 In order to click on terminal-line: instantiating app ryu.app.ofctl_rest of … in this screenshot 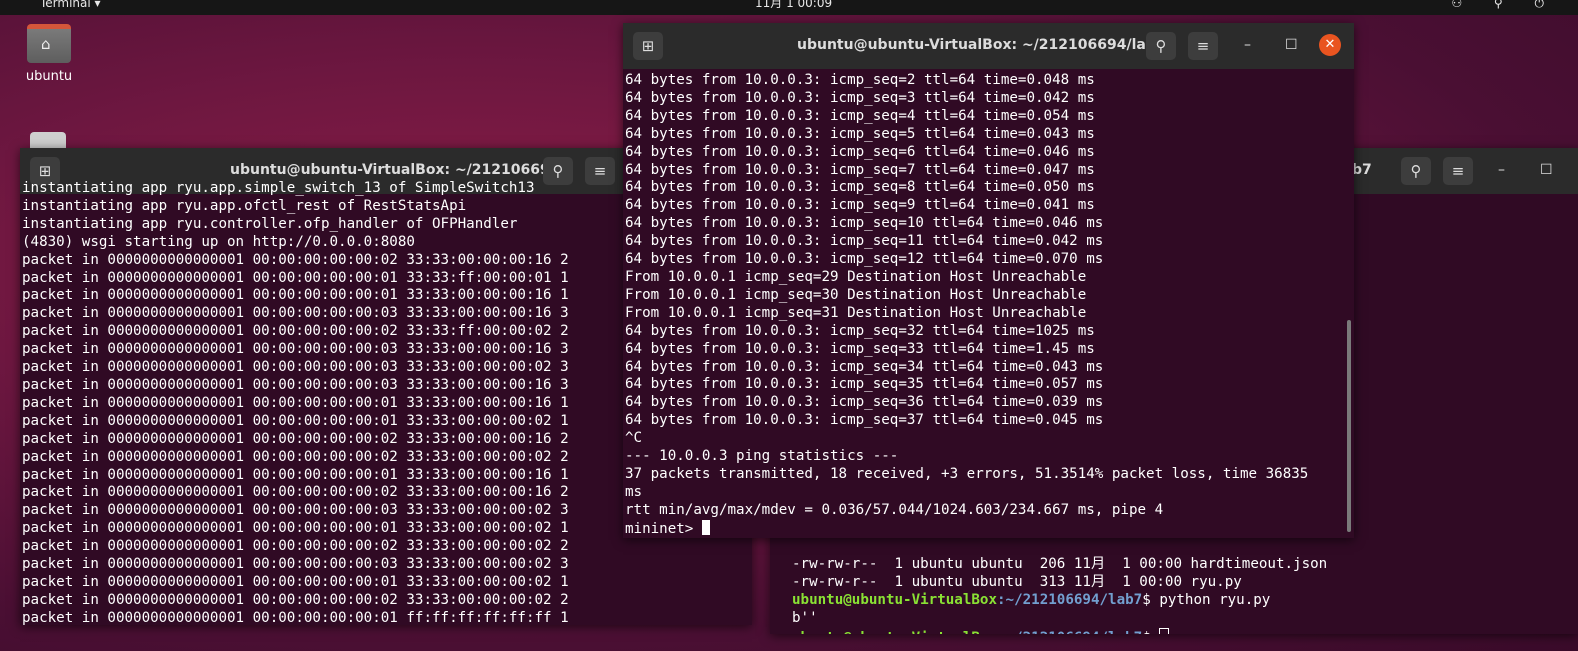, I will do `click(244, 205)`.